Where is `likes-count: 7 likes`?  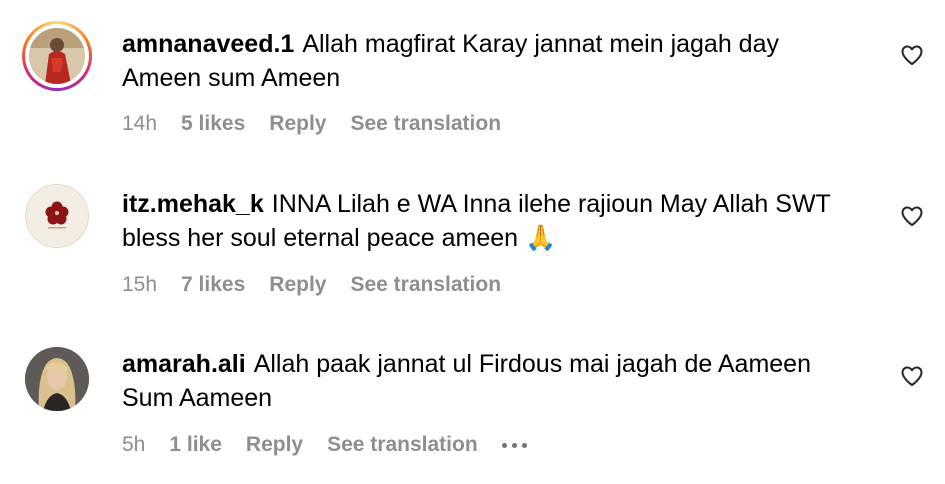 likes-count: 7 likes is located at coordinates (213, 285).